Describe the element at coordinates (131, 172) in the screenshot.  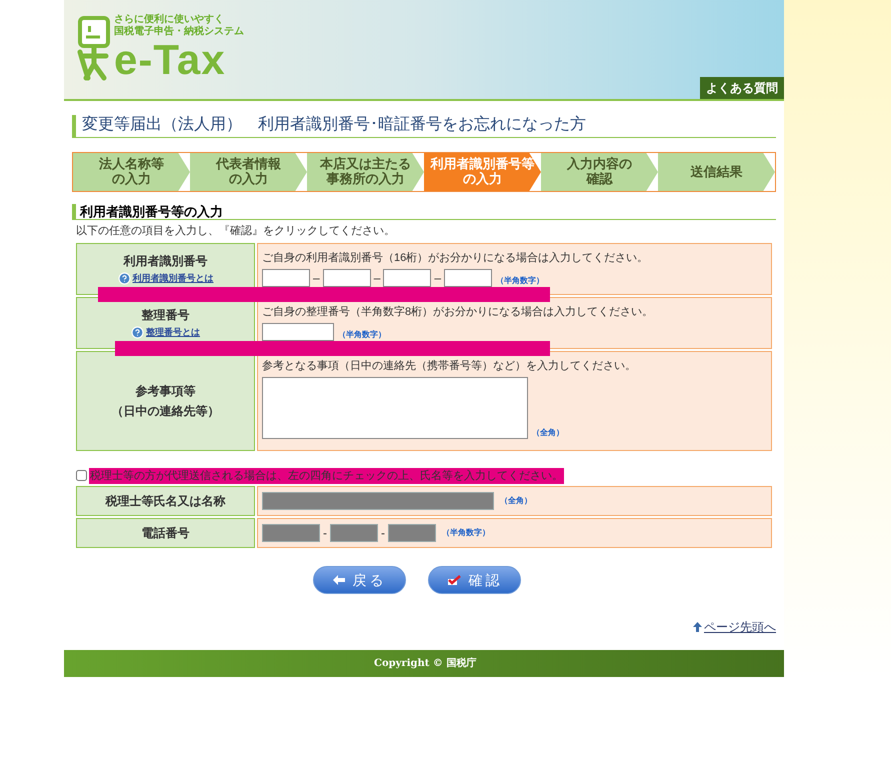
I see `progress-step: 法人名称等 の入力` at that location.